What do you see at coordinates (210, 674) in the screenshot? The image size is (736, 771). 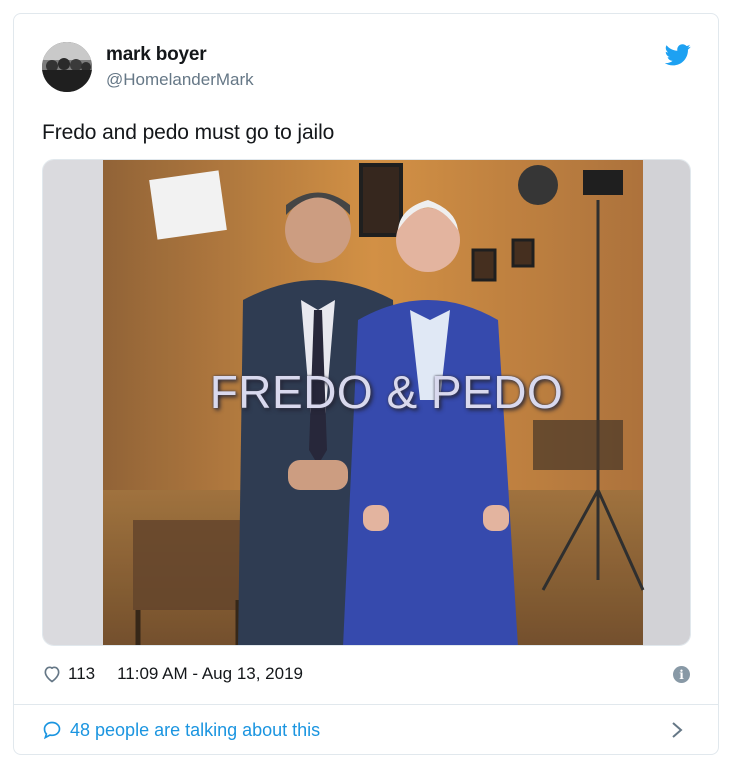 I see `timestamp: 11:09 AM - Aug 13, 2019` at bounding box center [210, 674].